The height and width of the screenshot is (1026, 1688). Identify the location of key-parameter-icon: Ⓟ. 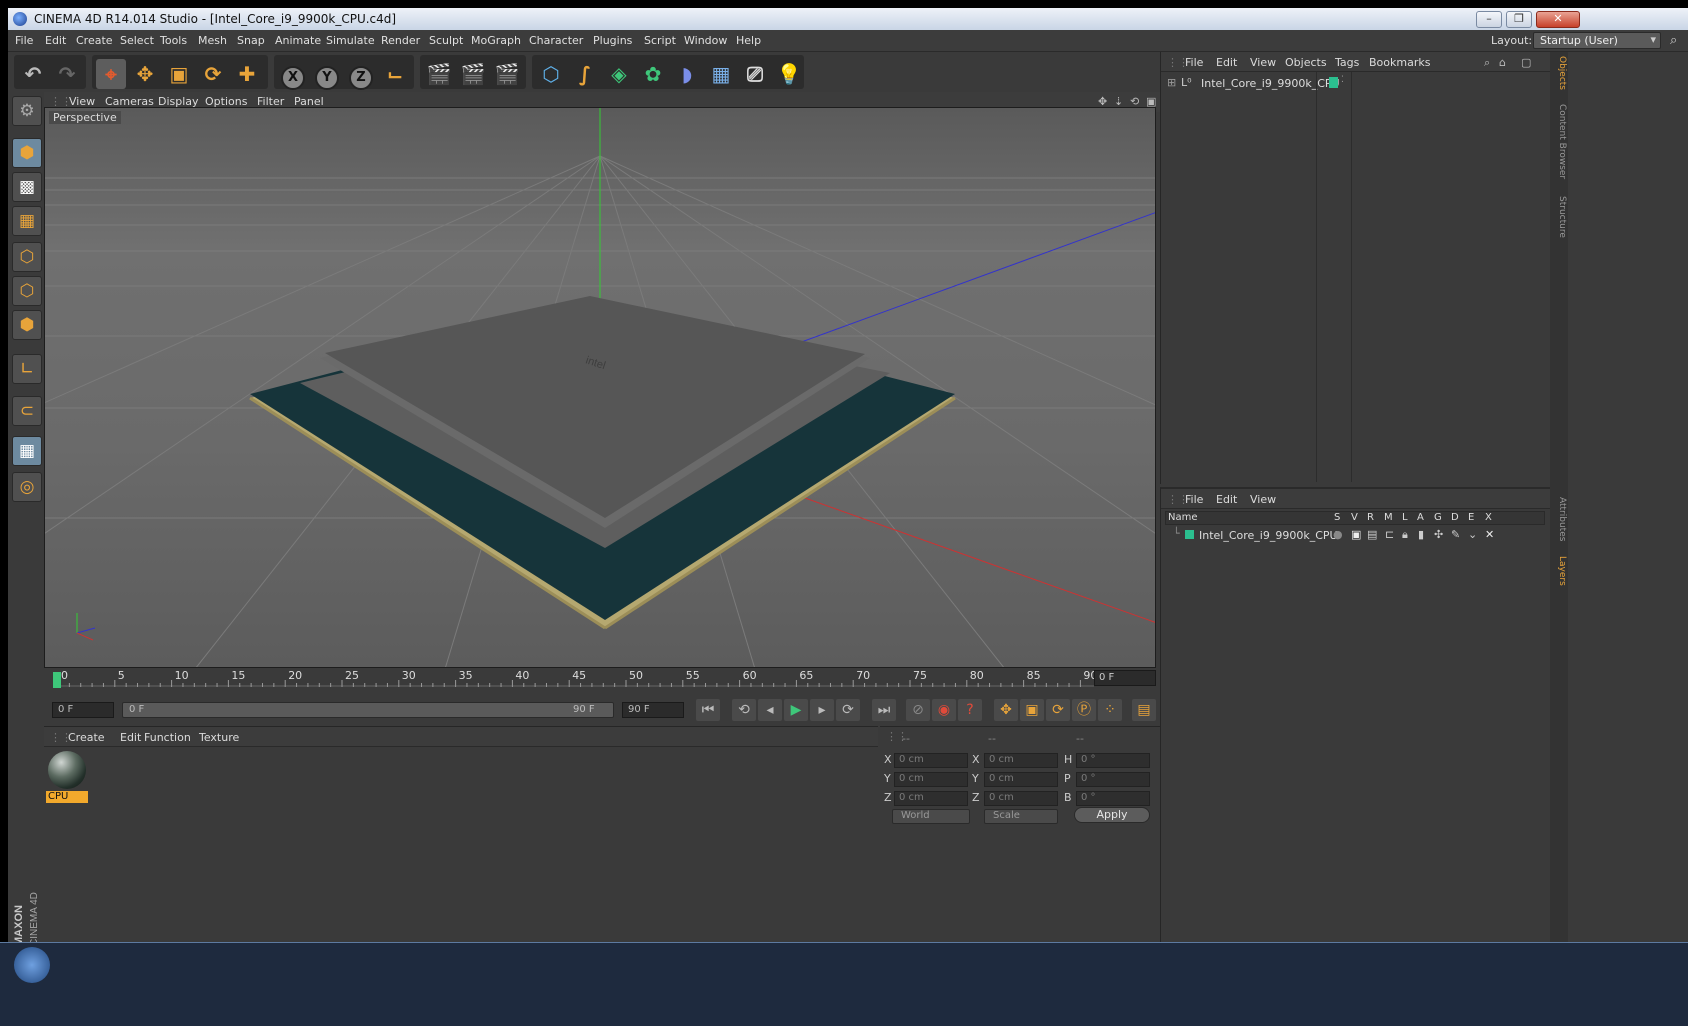
(1084, 710).